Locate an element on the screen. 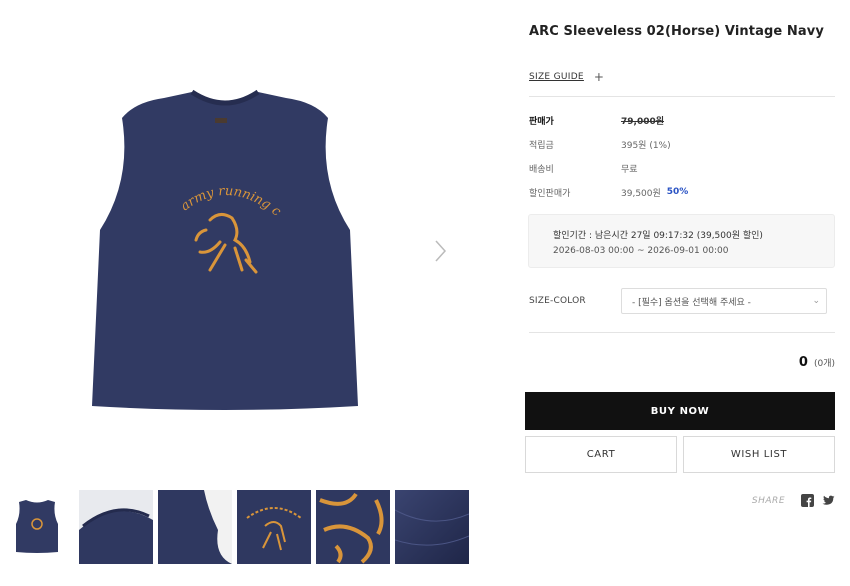 The height and width of the screenshot is (586, 850). discount-price-label: 할인판매가 is located at coordinates (550, 193).